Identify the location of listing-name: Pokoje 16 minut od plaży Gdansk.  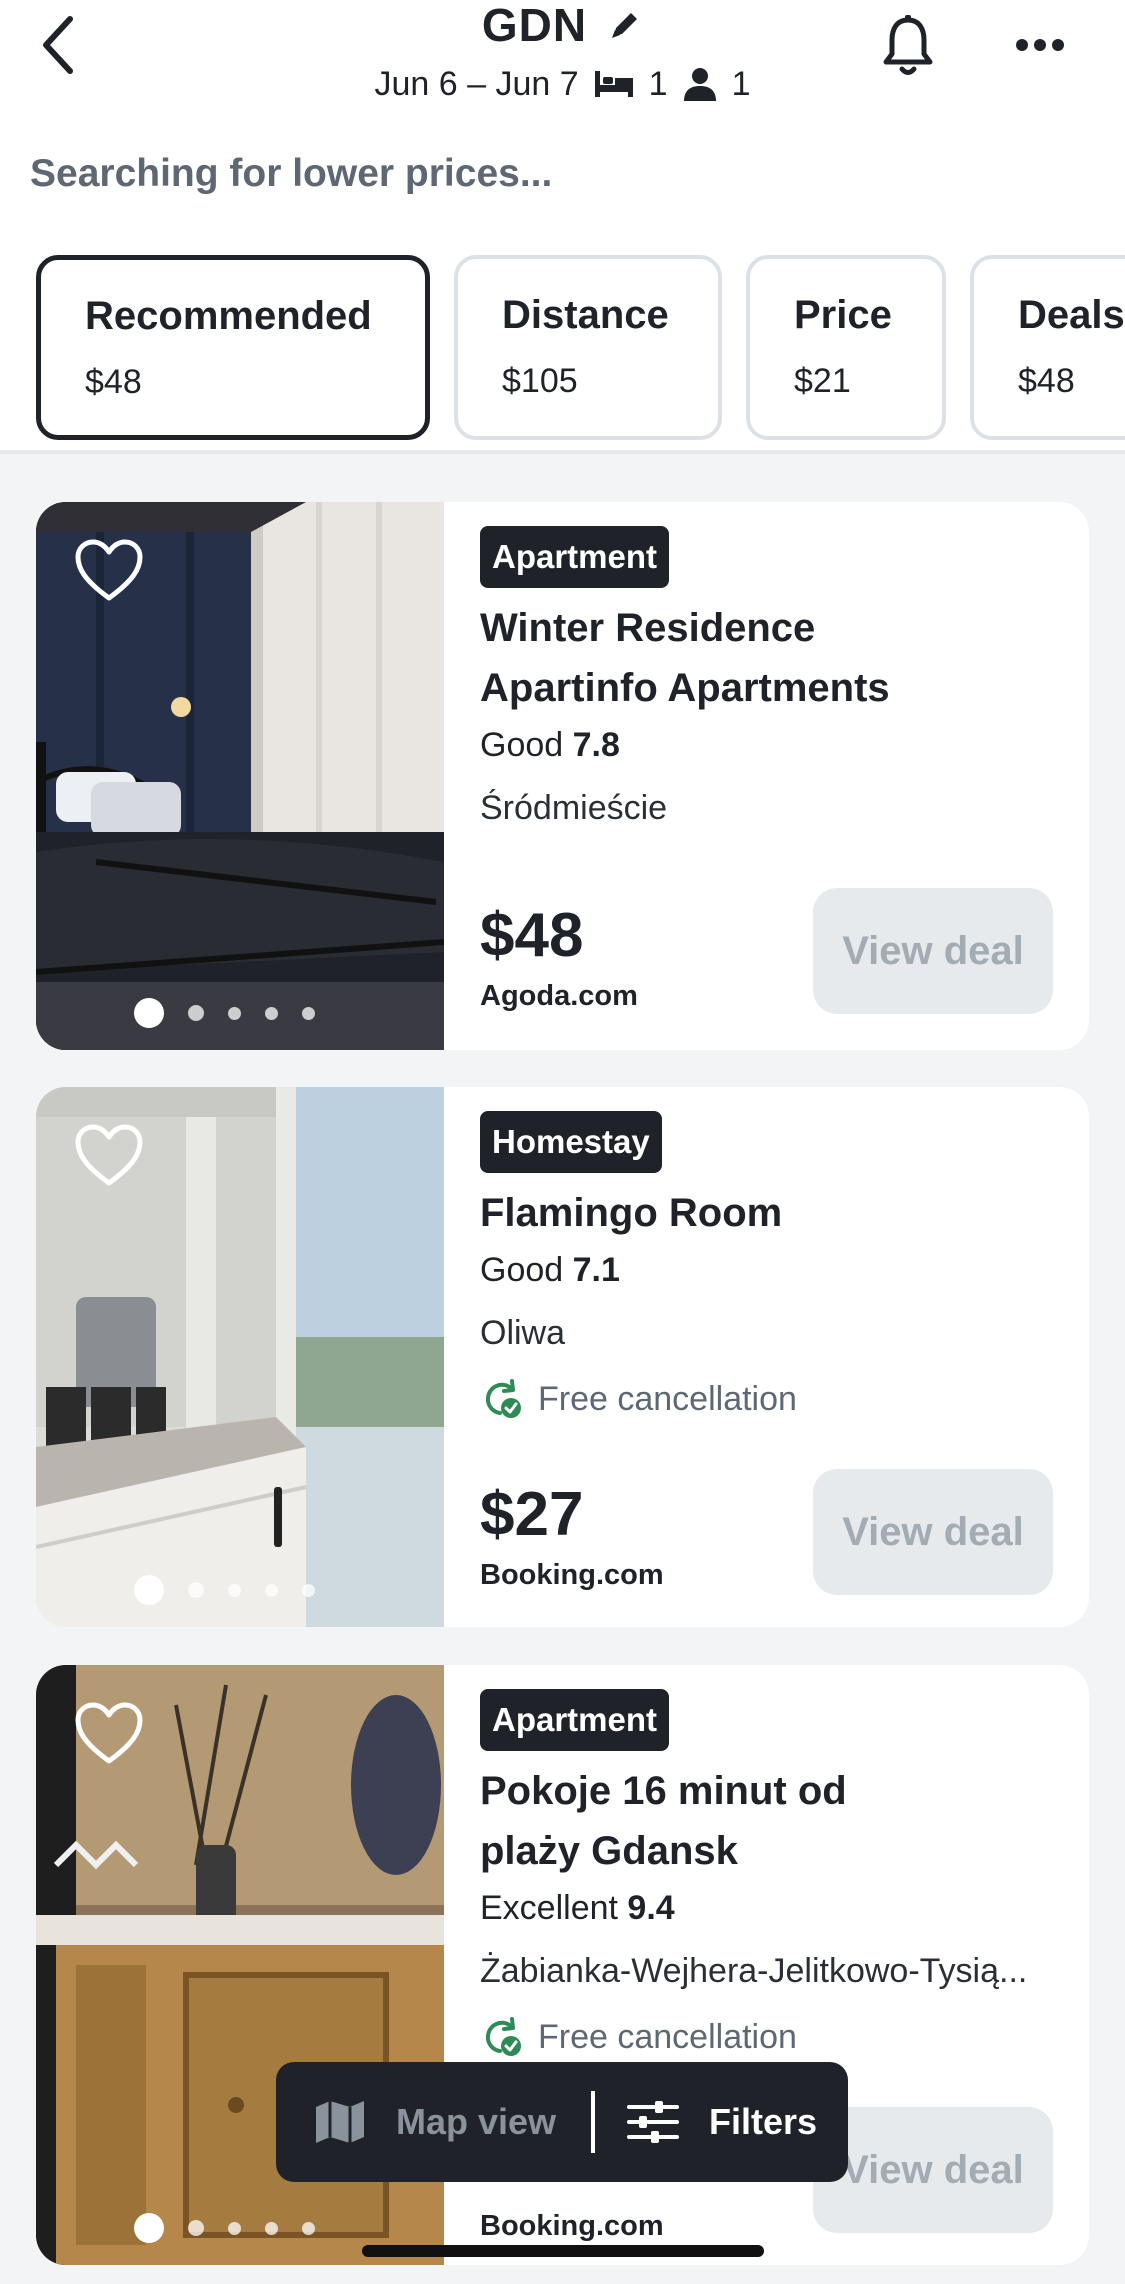
(766, 1821).